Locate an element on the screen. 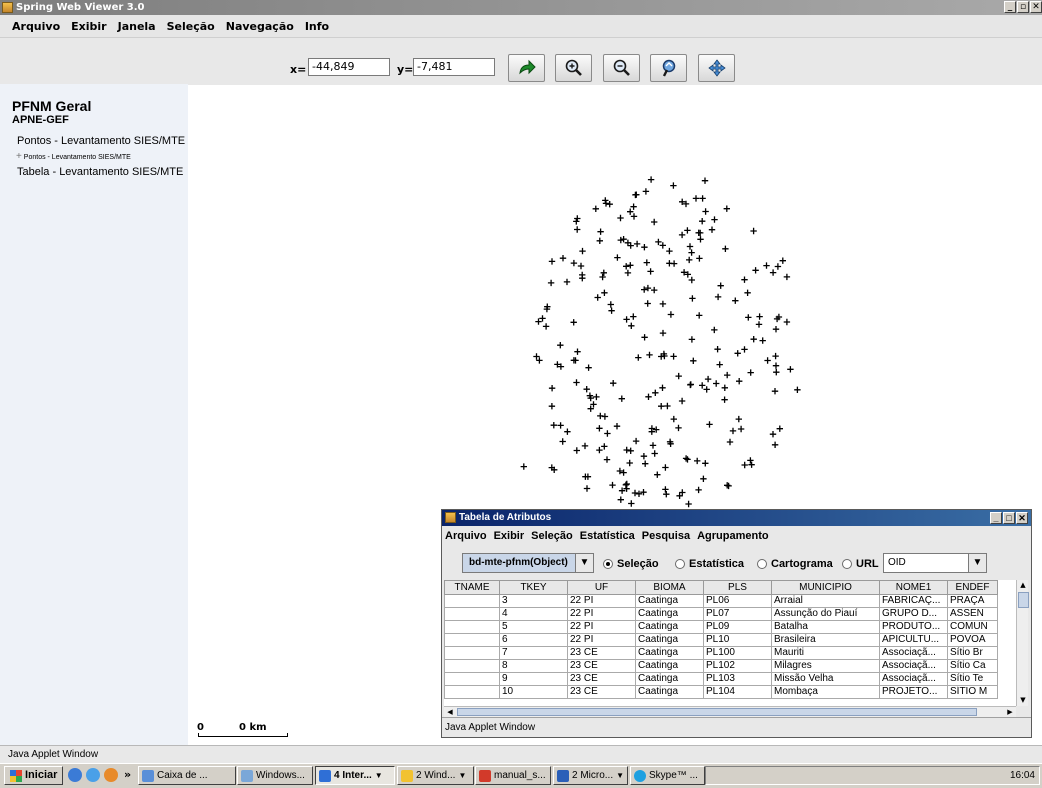  attr-minimize-button: _ is located at coordinates (996, 518).